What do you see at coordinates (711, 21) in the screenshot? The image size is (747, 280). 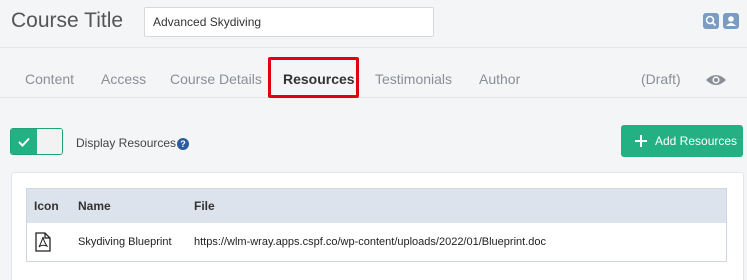 I see `search-icon` at bounding box center [711, 21].